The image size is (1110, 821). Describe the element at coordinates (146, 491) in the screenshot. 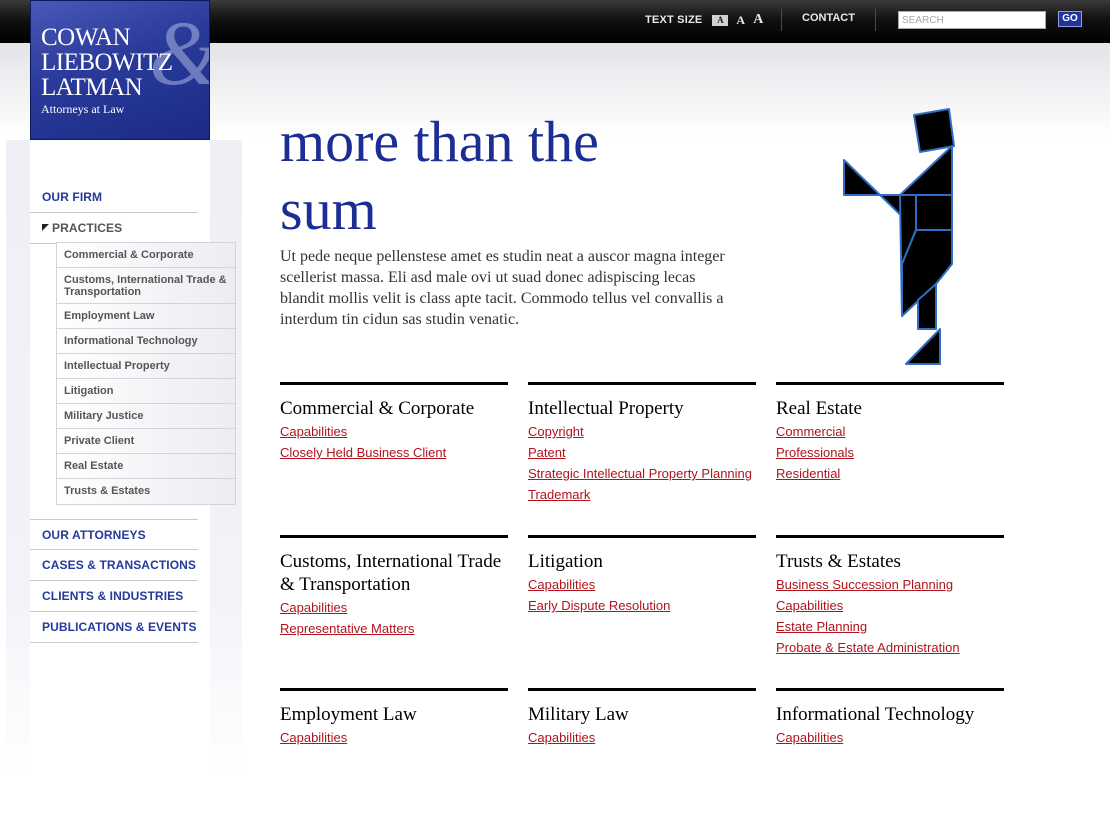

I see `subnav-item-trusts-estates: Trusts & Estates` at that location.